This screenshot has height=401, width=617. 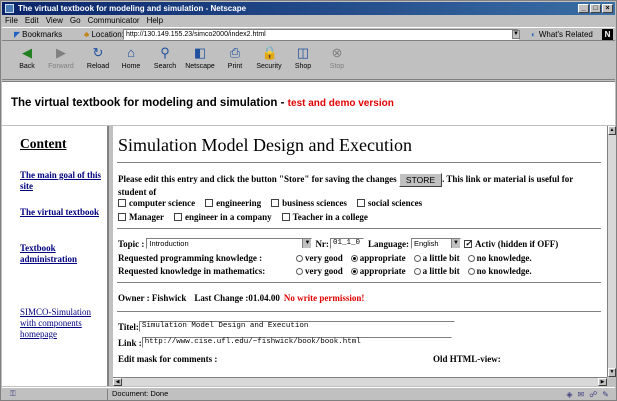 What do you see at coordinates (156, 203) in the screenshot?
I see `audience-option: computer science` at bounding box center [156, 203].